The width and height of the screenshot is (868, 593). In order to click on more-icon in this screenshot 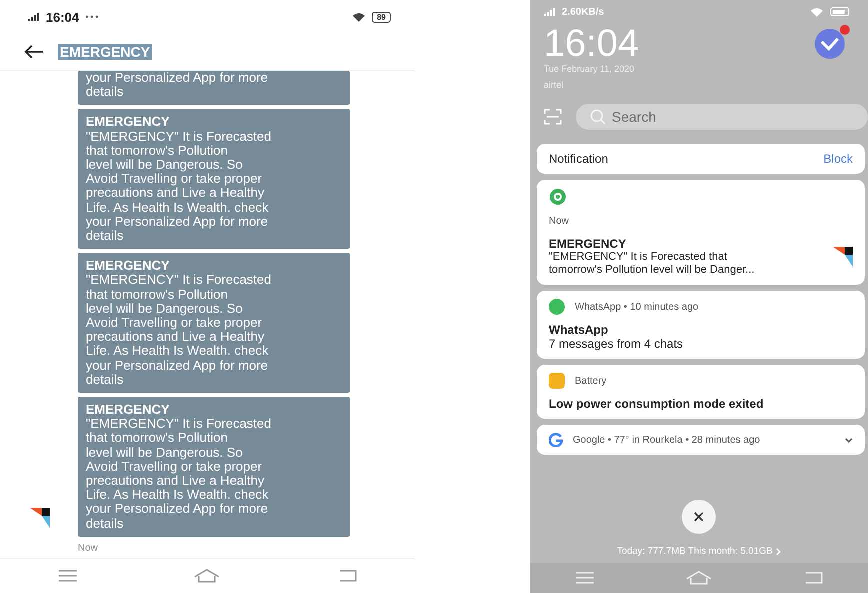, I will do `click(92, 17)`.